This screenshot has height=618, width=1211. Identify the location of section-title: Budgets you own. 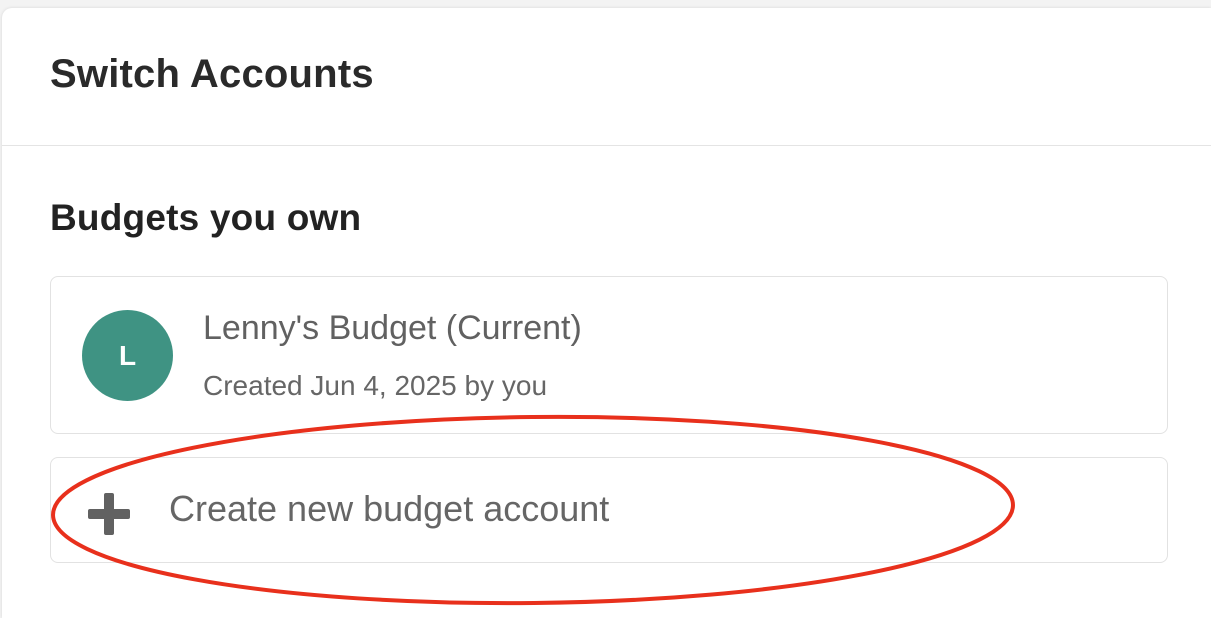
(206, 217).